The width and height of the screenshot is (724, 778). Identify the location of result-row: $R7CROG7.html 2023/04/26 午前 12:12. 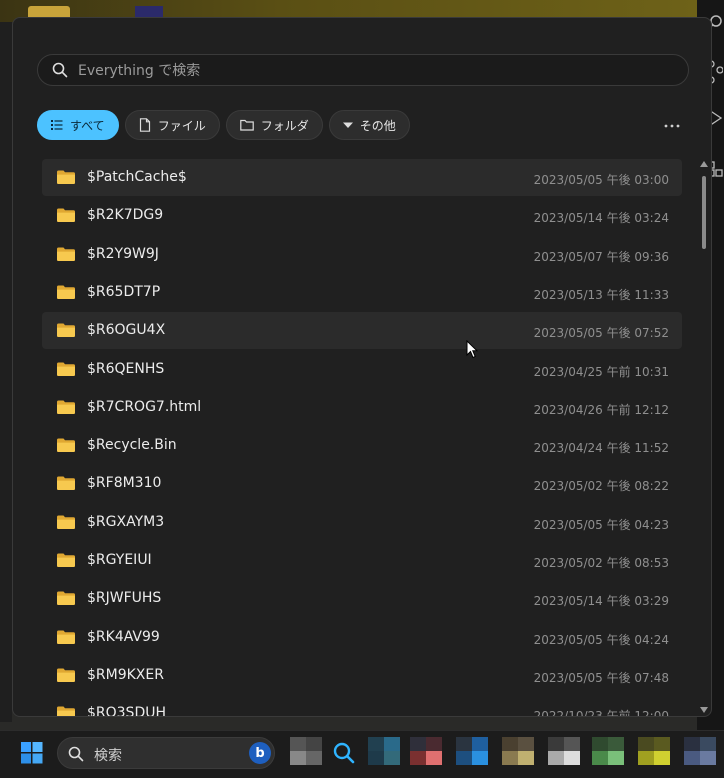
(362, 407).